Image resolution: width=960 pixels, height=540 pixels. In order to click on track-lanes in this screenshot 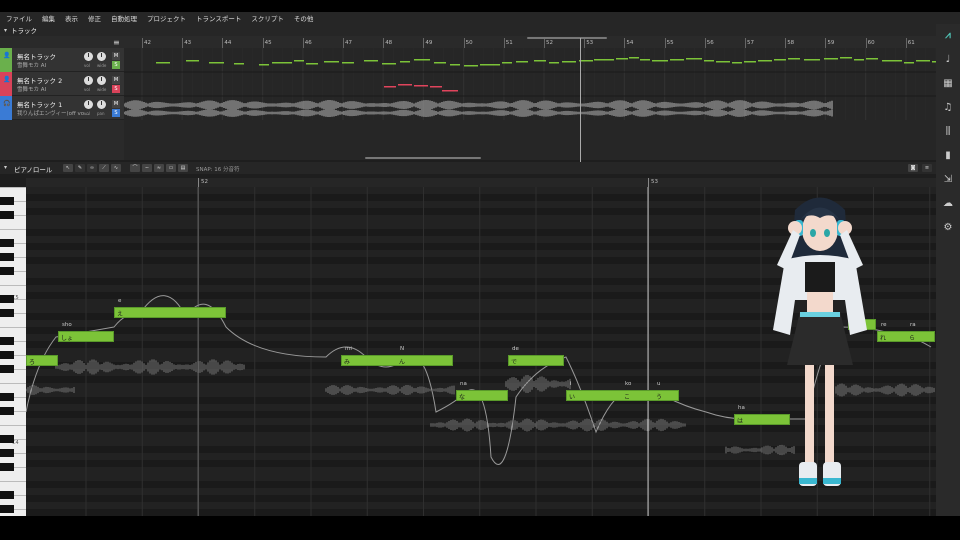, I will do `click(530, 84)`.